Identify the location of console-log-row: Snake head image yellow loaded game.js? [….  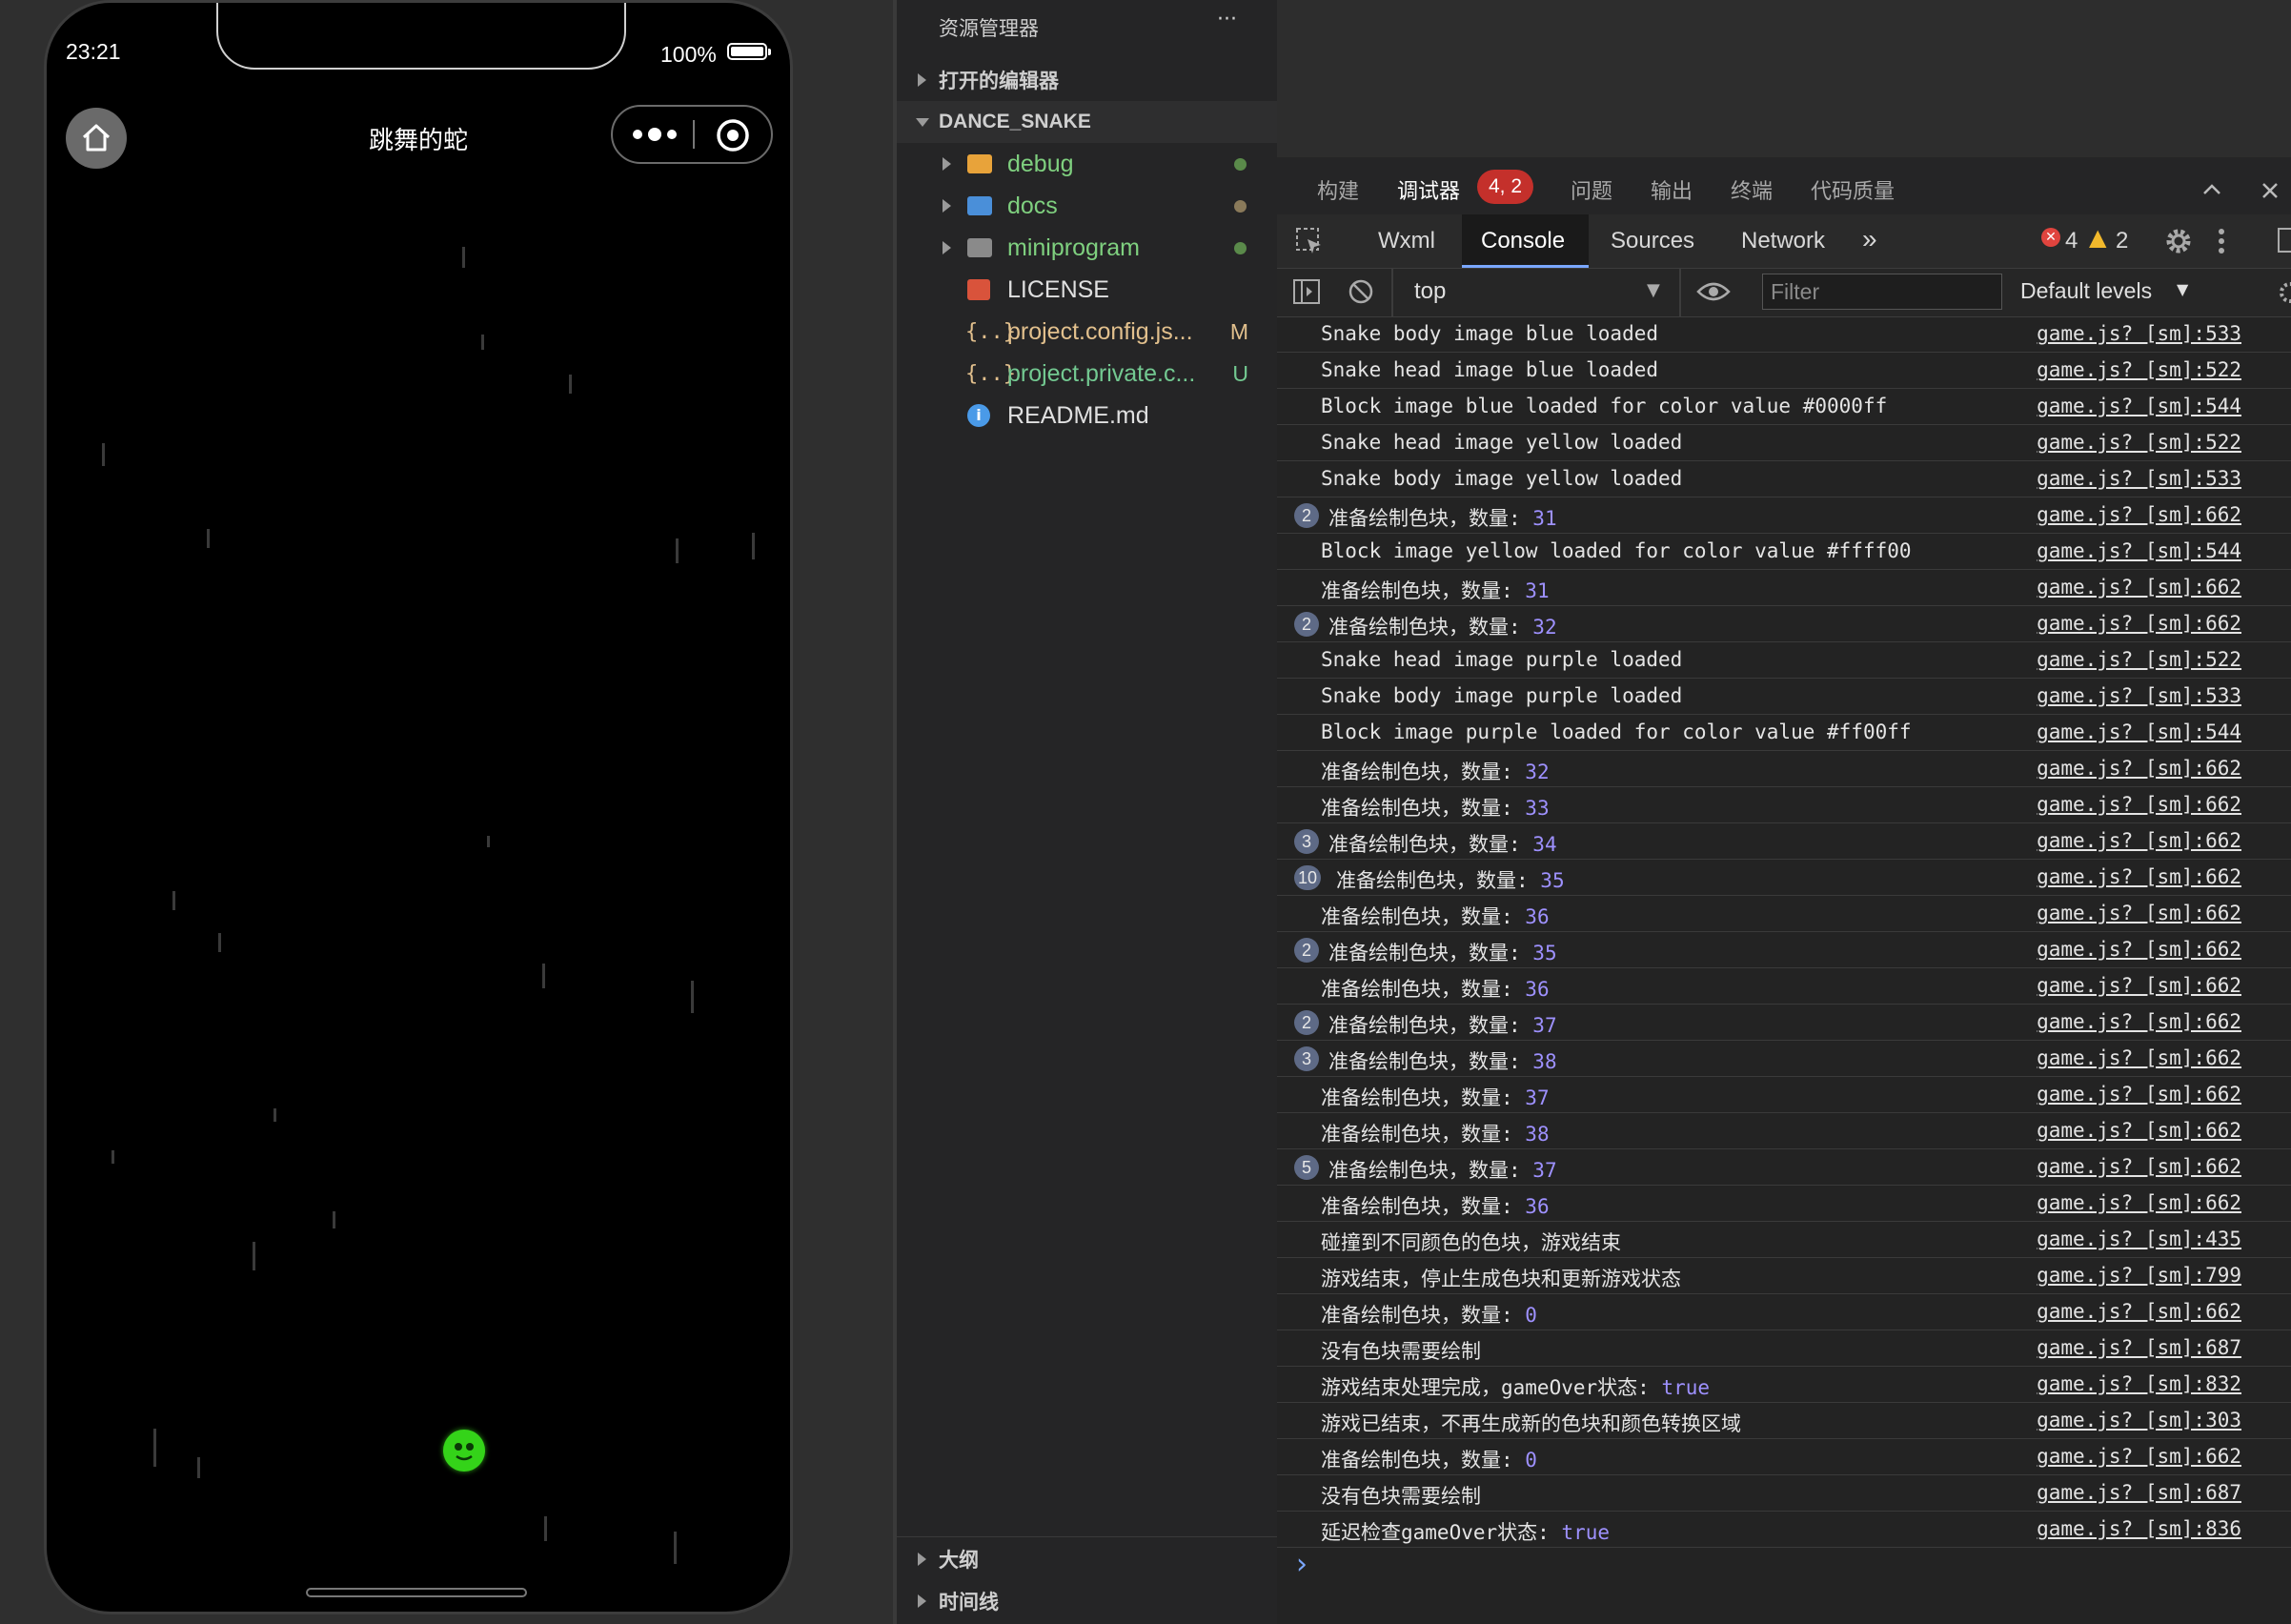
(1784, 443).